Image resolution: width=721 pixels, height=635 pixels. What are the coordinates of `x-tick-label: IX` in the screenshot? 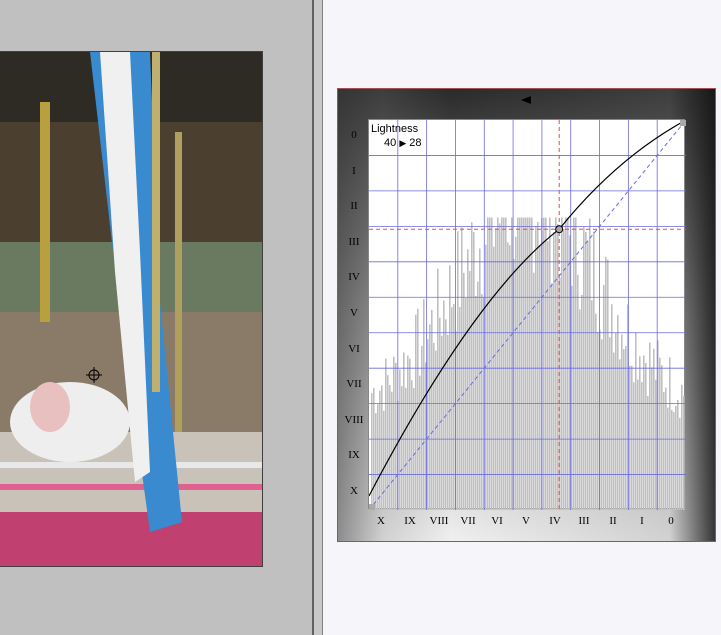 It's located at (410, 521).